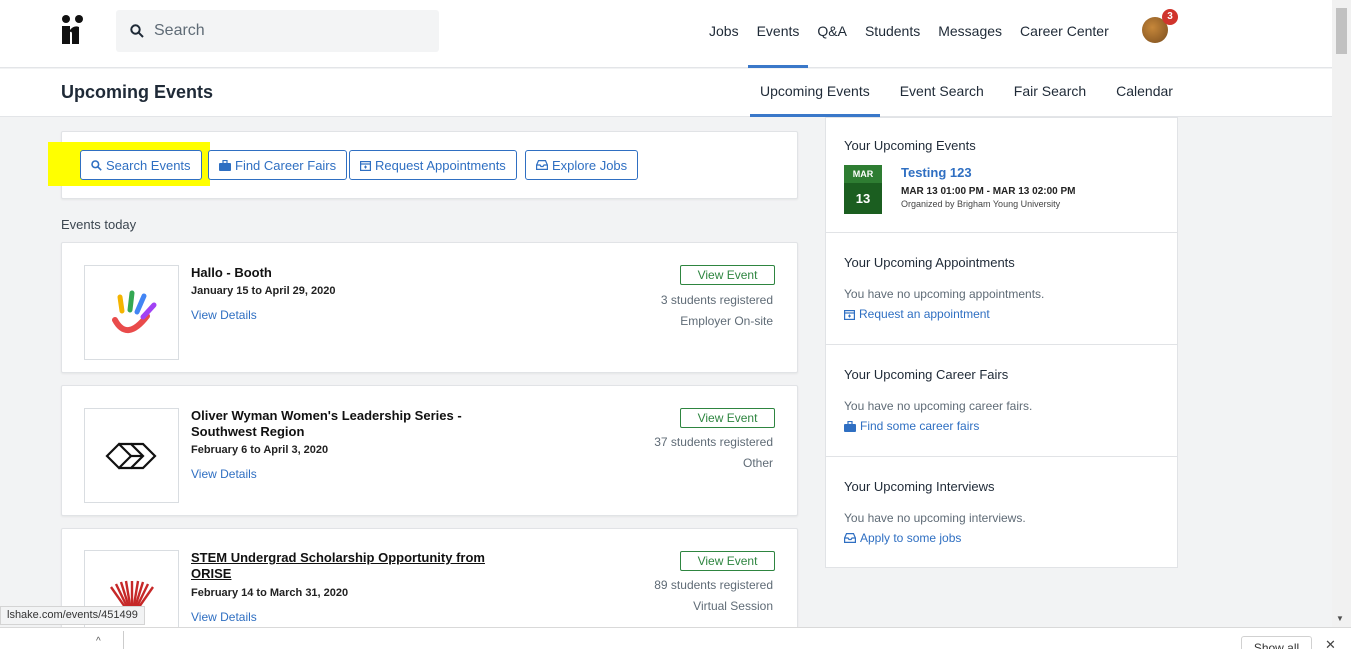  Describe the element at coordinates (1341, 31) in the screenshot. I see `scrollbar-thumb` at that location.